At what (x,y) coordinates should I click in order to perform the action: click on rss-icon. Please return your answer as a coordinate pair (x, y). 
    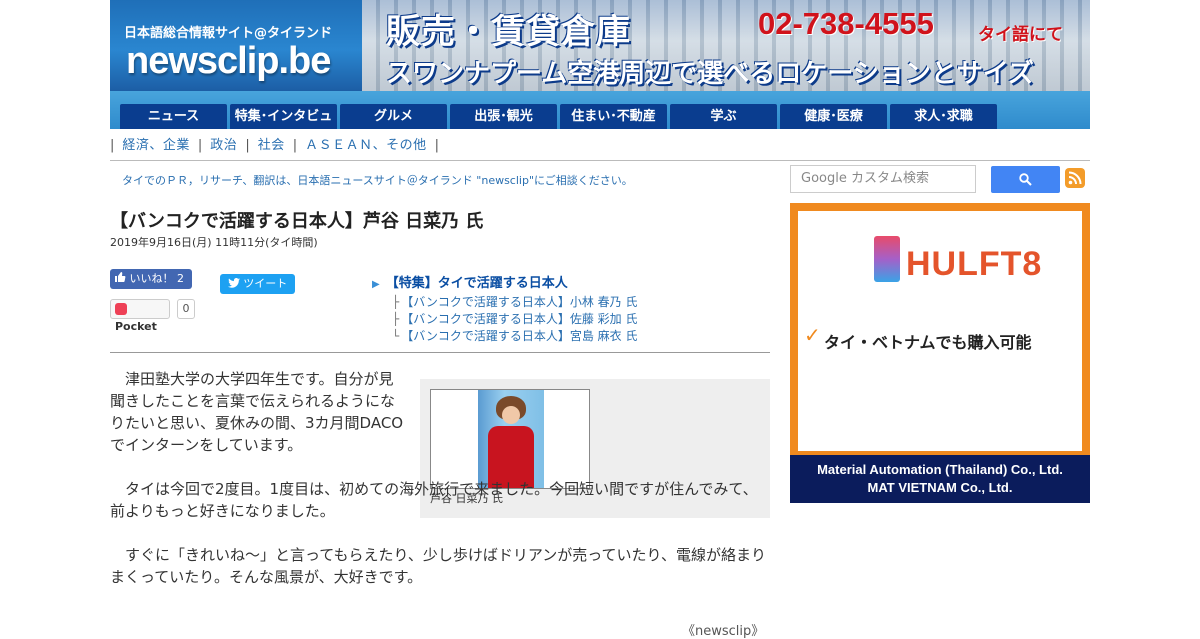
    Looking at the image, I should click on (1075, 178).